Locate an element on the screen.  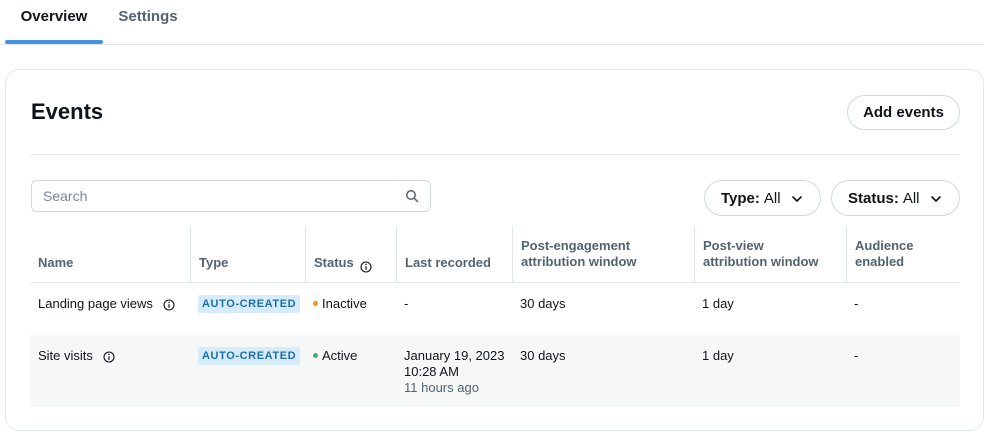
tab-settings: Settings is located at coordinates (148, 22).